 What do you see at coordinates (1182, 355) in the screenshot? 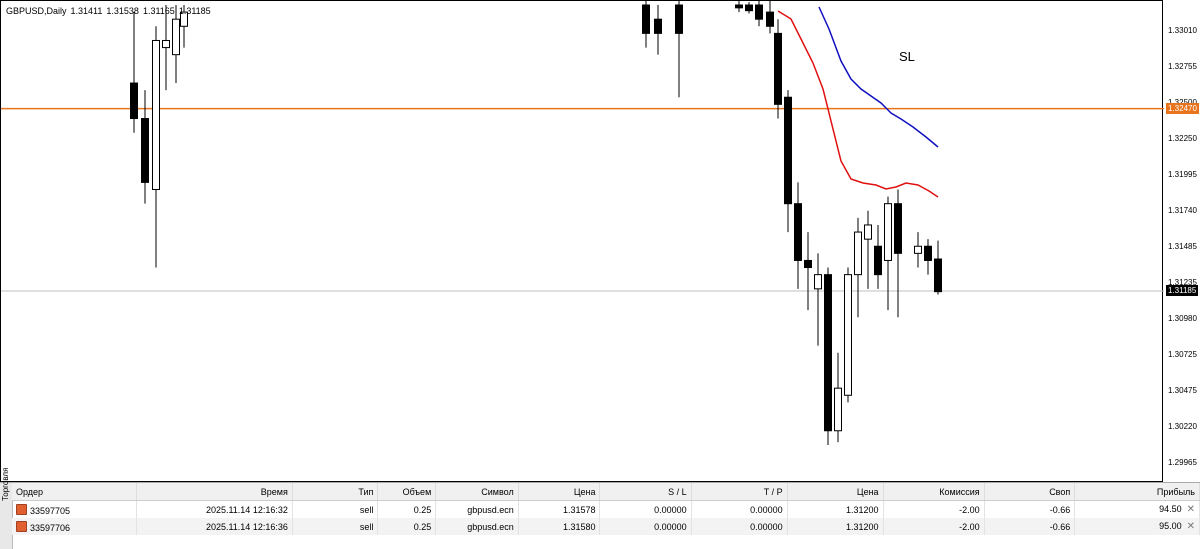
I see `price-axis-tick: 1.30725` at bounding box center [1182, 355].